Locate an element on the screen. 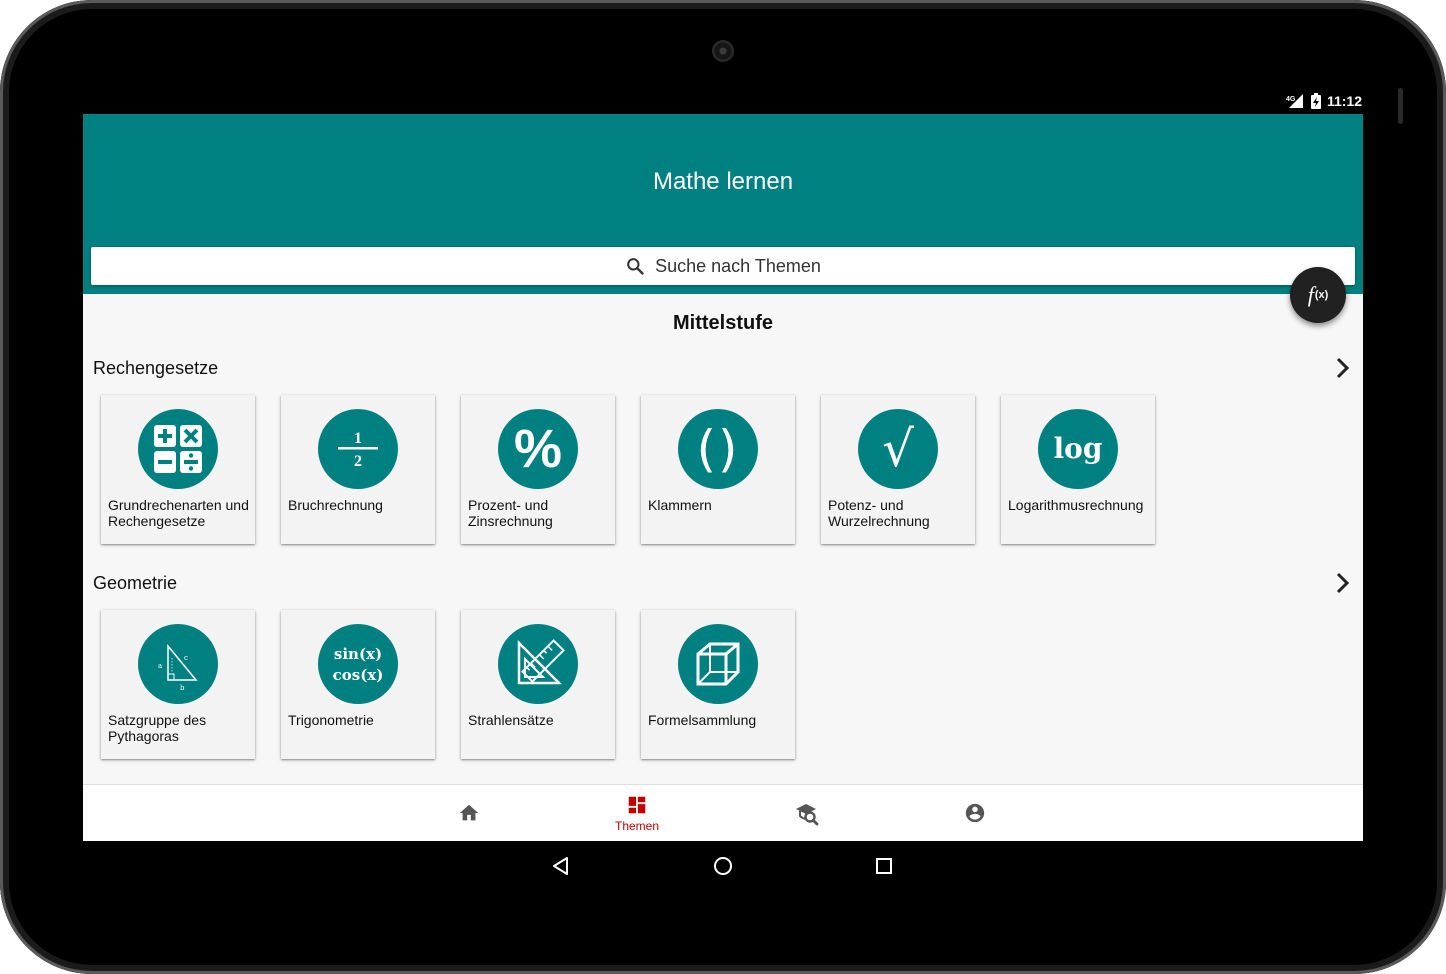 This screenshot has height=974, width=1446. svg-text: 1 is located at coordinates (358, 438).